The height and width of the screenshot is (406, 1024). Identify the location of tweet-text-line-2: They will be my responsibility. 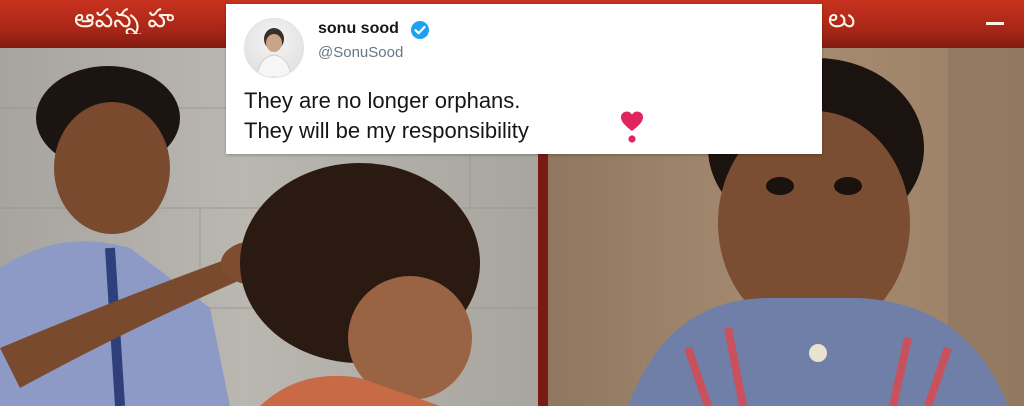
(386, 130).